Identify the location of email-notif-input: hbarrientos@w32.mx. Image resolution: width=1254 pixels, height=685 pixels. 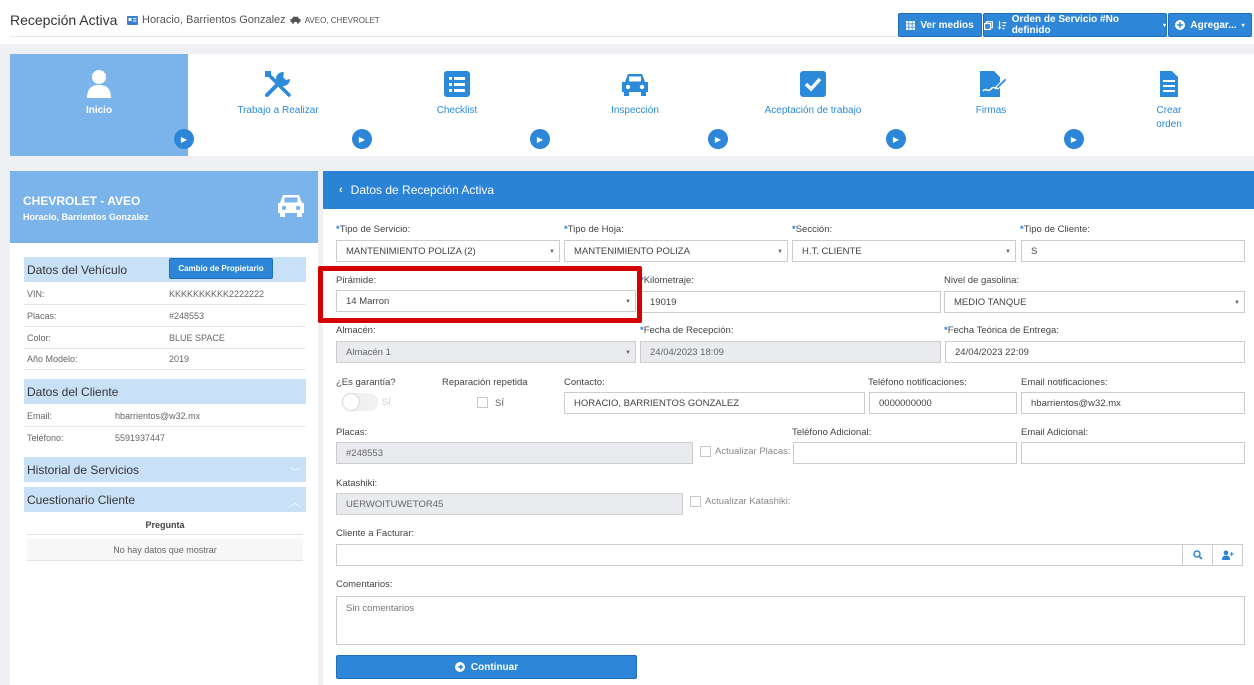
(1133, 403).